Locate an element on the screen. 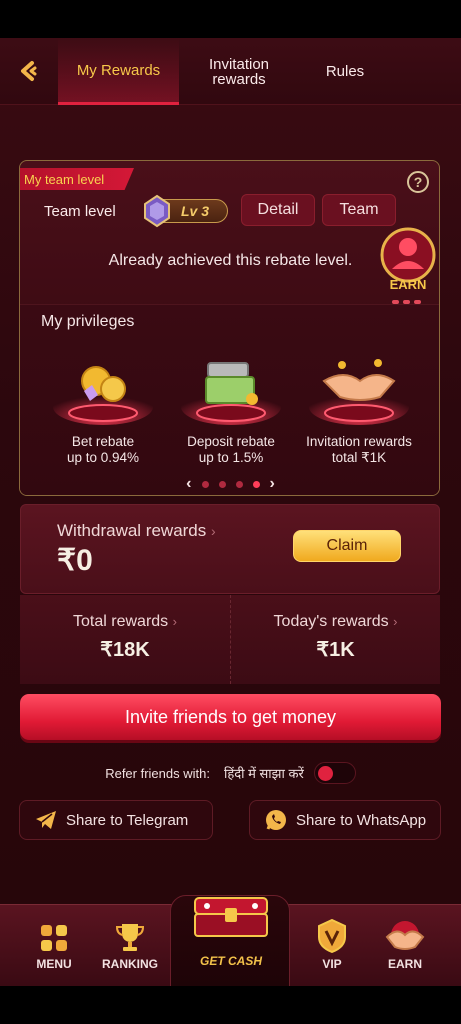  carousel-next-icon: › is located at coordinates (272, 484).